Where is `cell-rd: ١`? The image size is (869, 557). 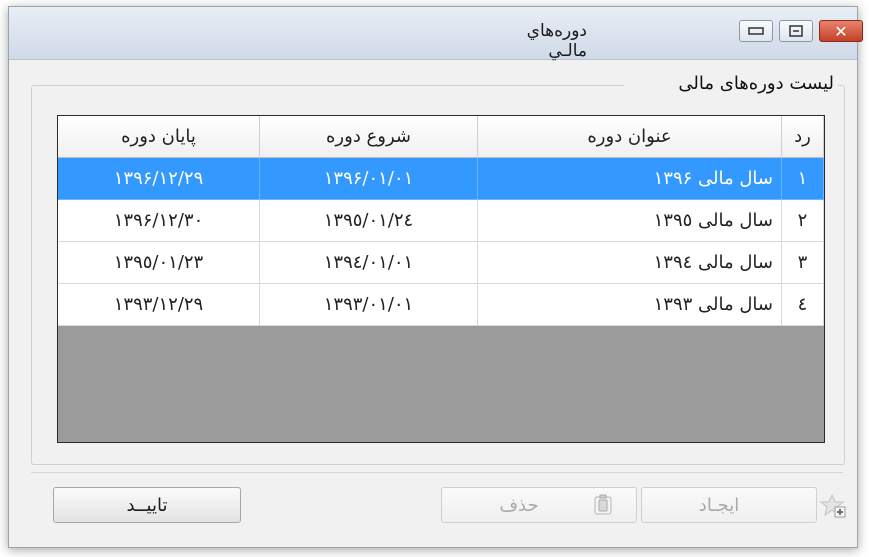
cell-rd: ١ is located at coordinates (803, 179).